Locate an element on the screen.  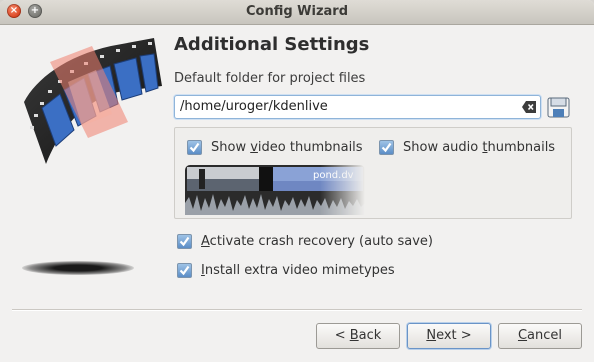
logo-shadow is located at coordinates (78, 268).